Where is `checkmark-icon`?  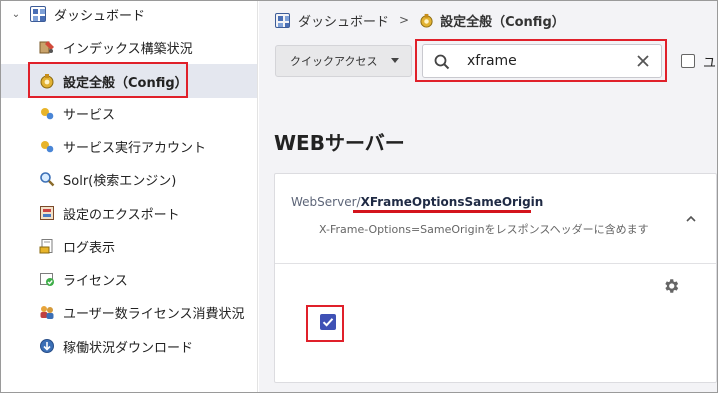 checkmark-icon is located at coordinates (328, 322).